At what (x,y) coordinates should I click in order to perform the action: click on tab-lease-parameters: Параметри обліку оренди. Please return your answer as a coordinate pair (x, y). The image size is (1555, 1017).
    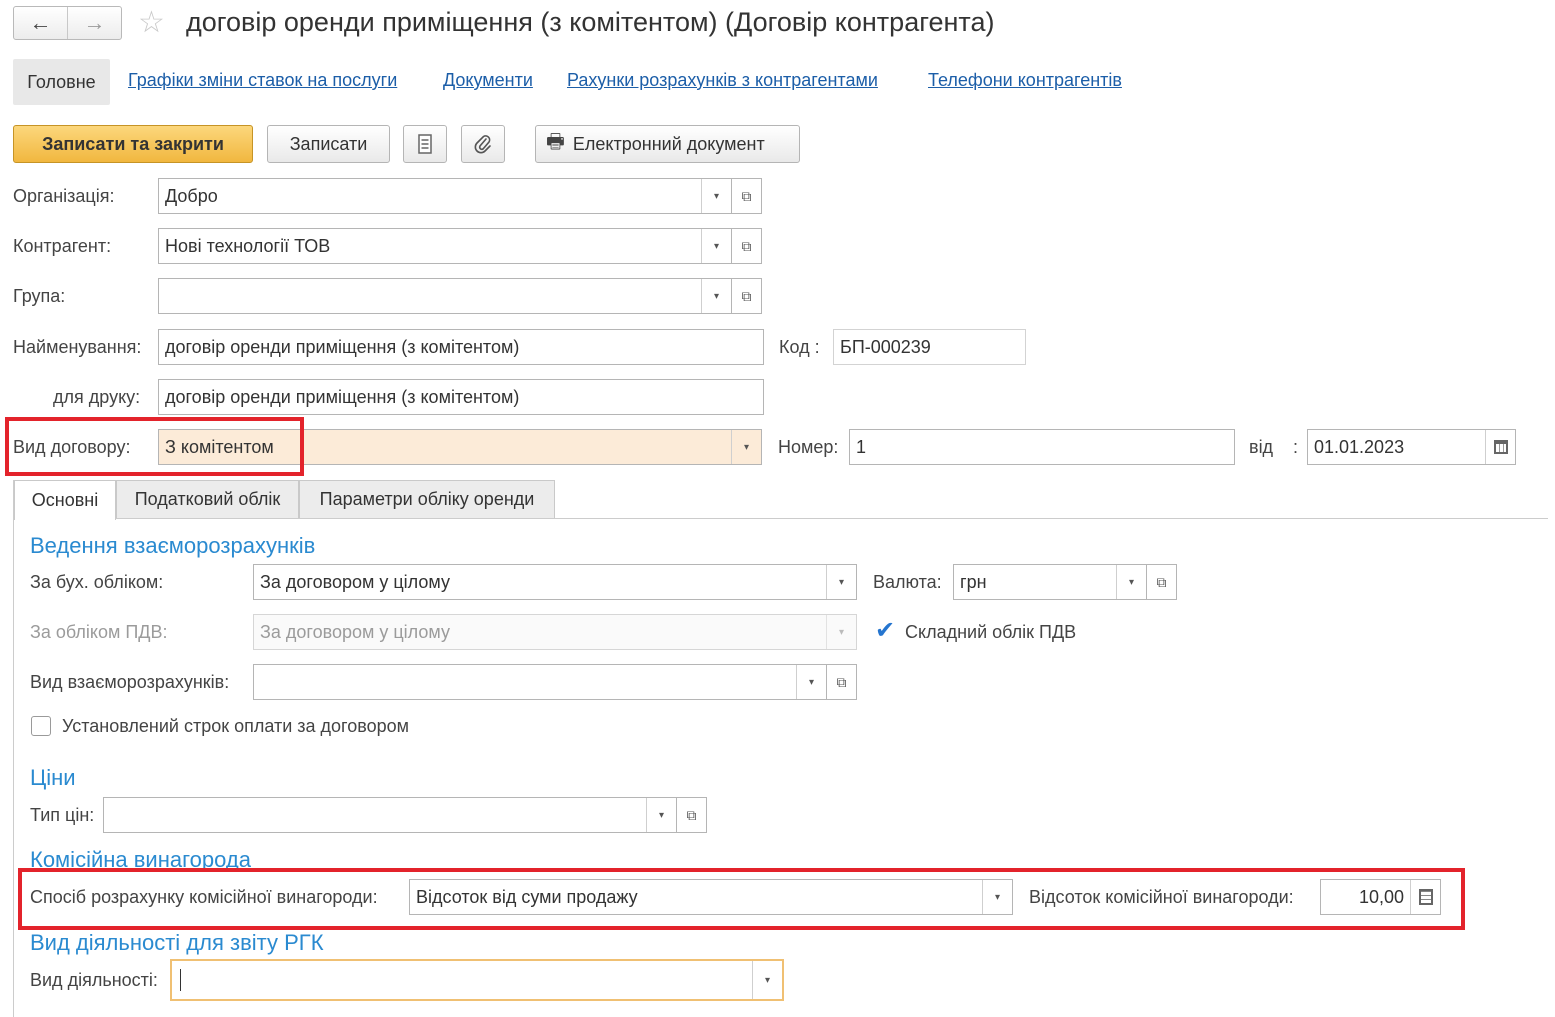
    Looking at the image, I should click on (427, 499).